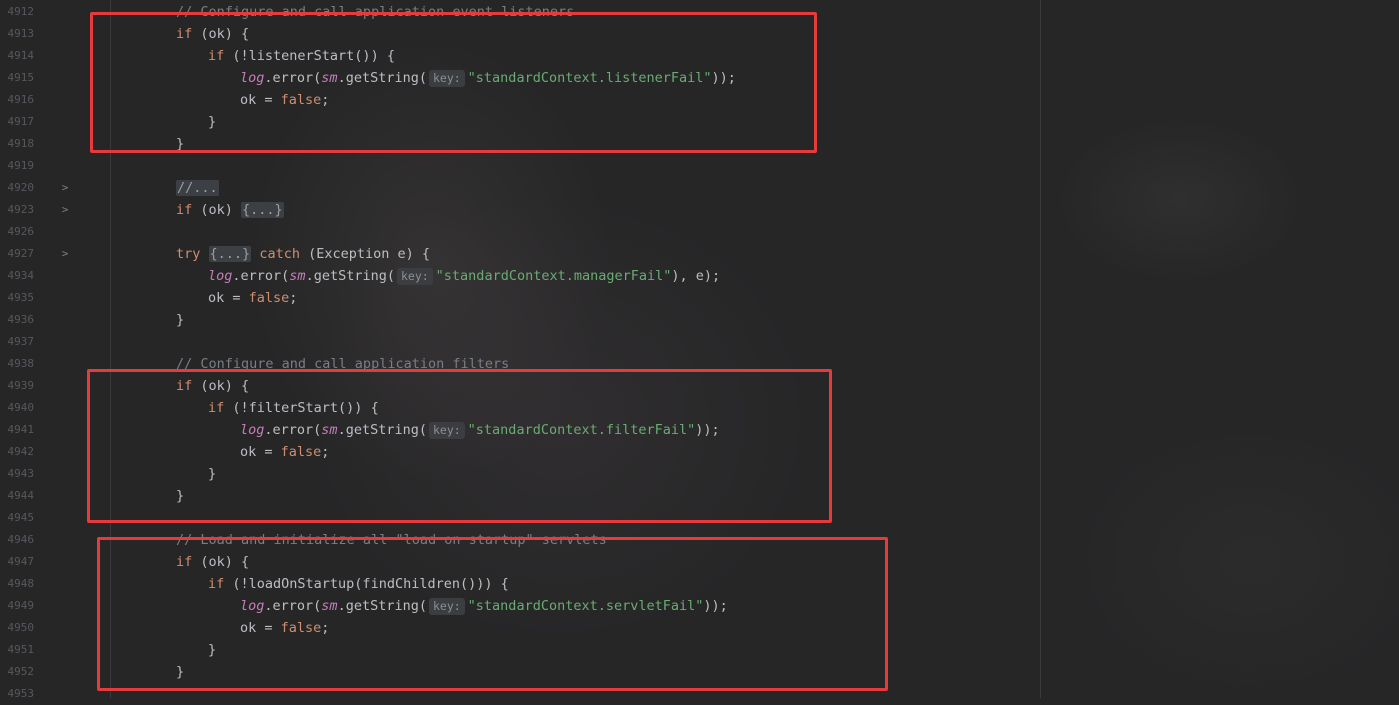 The width and height of the screenshot is (1399, 705). What do you see at coordinates (279, 254) in the screenshot?
I see `keyword: catch` at bounding box center [279, 254].